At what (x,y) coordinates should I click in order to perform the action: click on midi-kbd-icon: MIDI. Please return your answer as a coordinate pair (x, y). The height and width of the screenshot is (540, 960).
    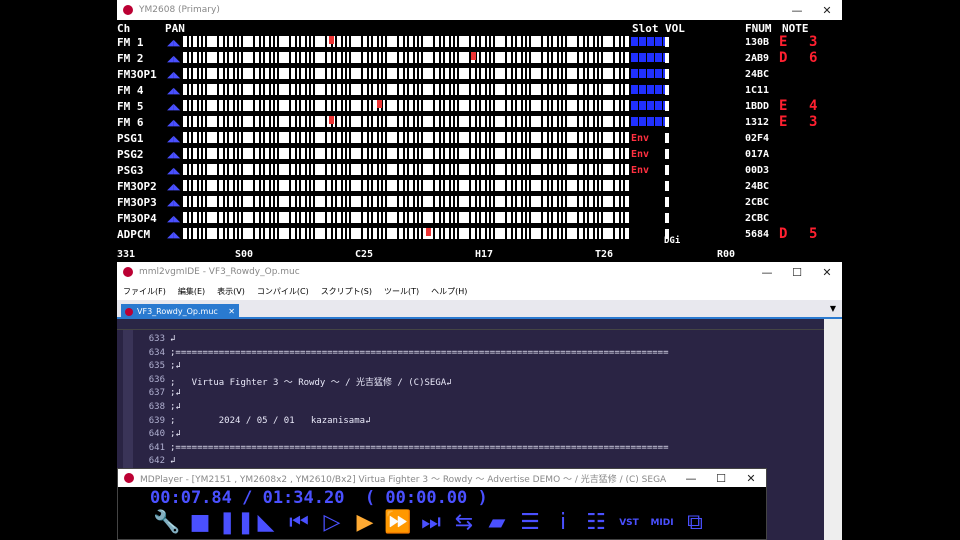
    Looking at the image, I should click on (662, 523).